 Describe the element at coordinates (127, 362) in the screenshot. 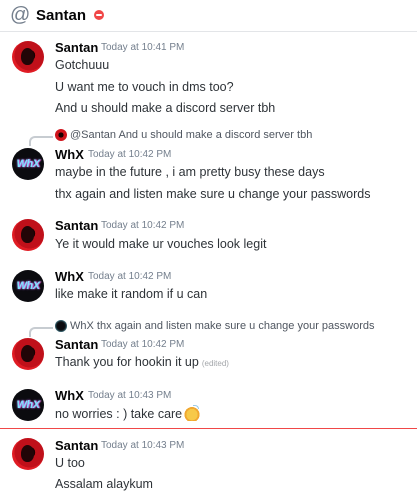

I see `message-text-content: Thank you for hookin it up` at that location.